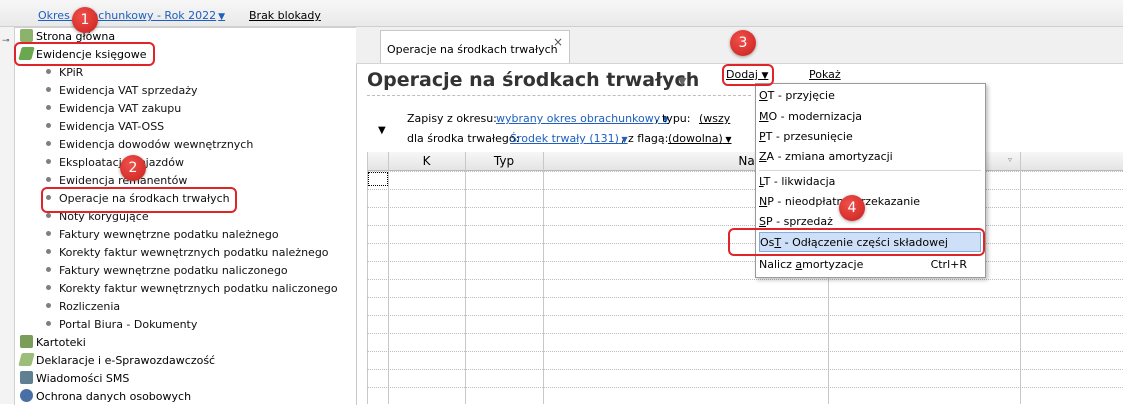  I want to click on tree-item-label: Kartoteki, so click(61, 342).